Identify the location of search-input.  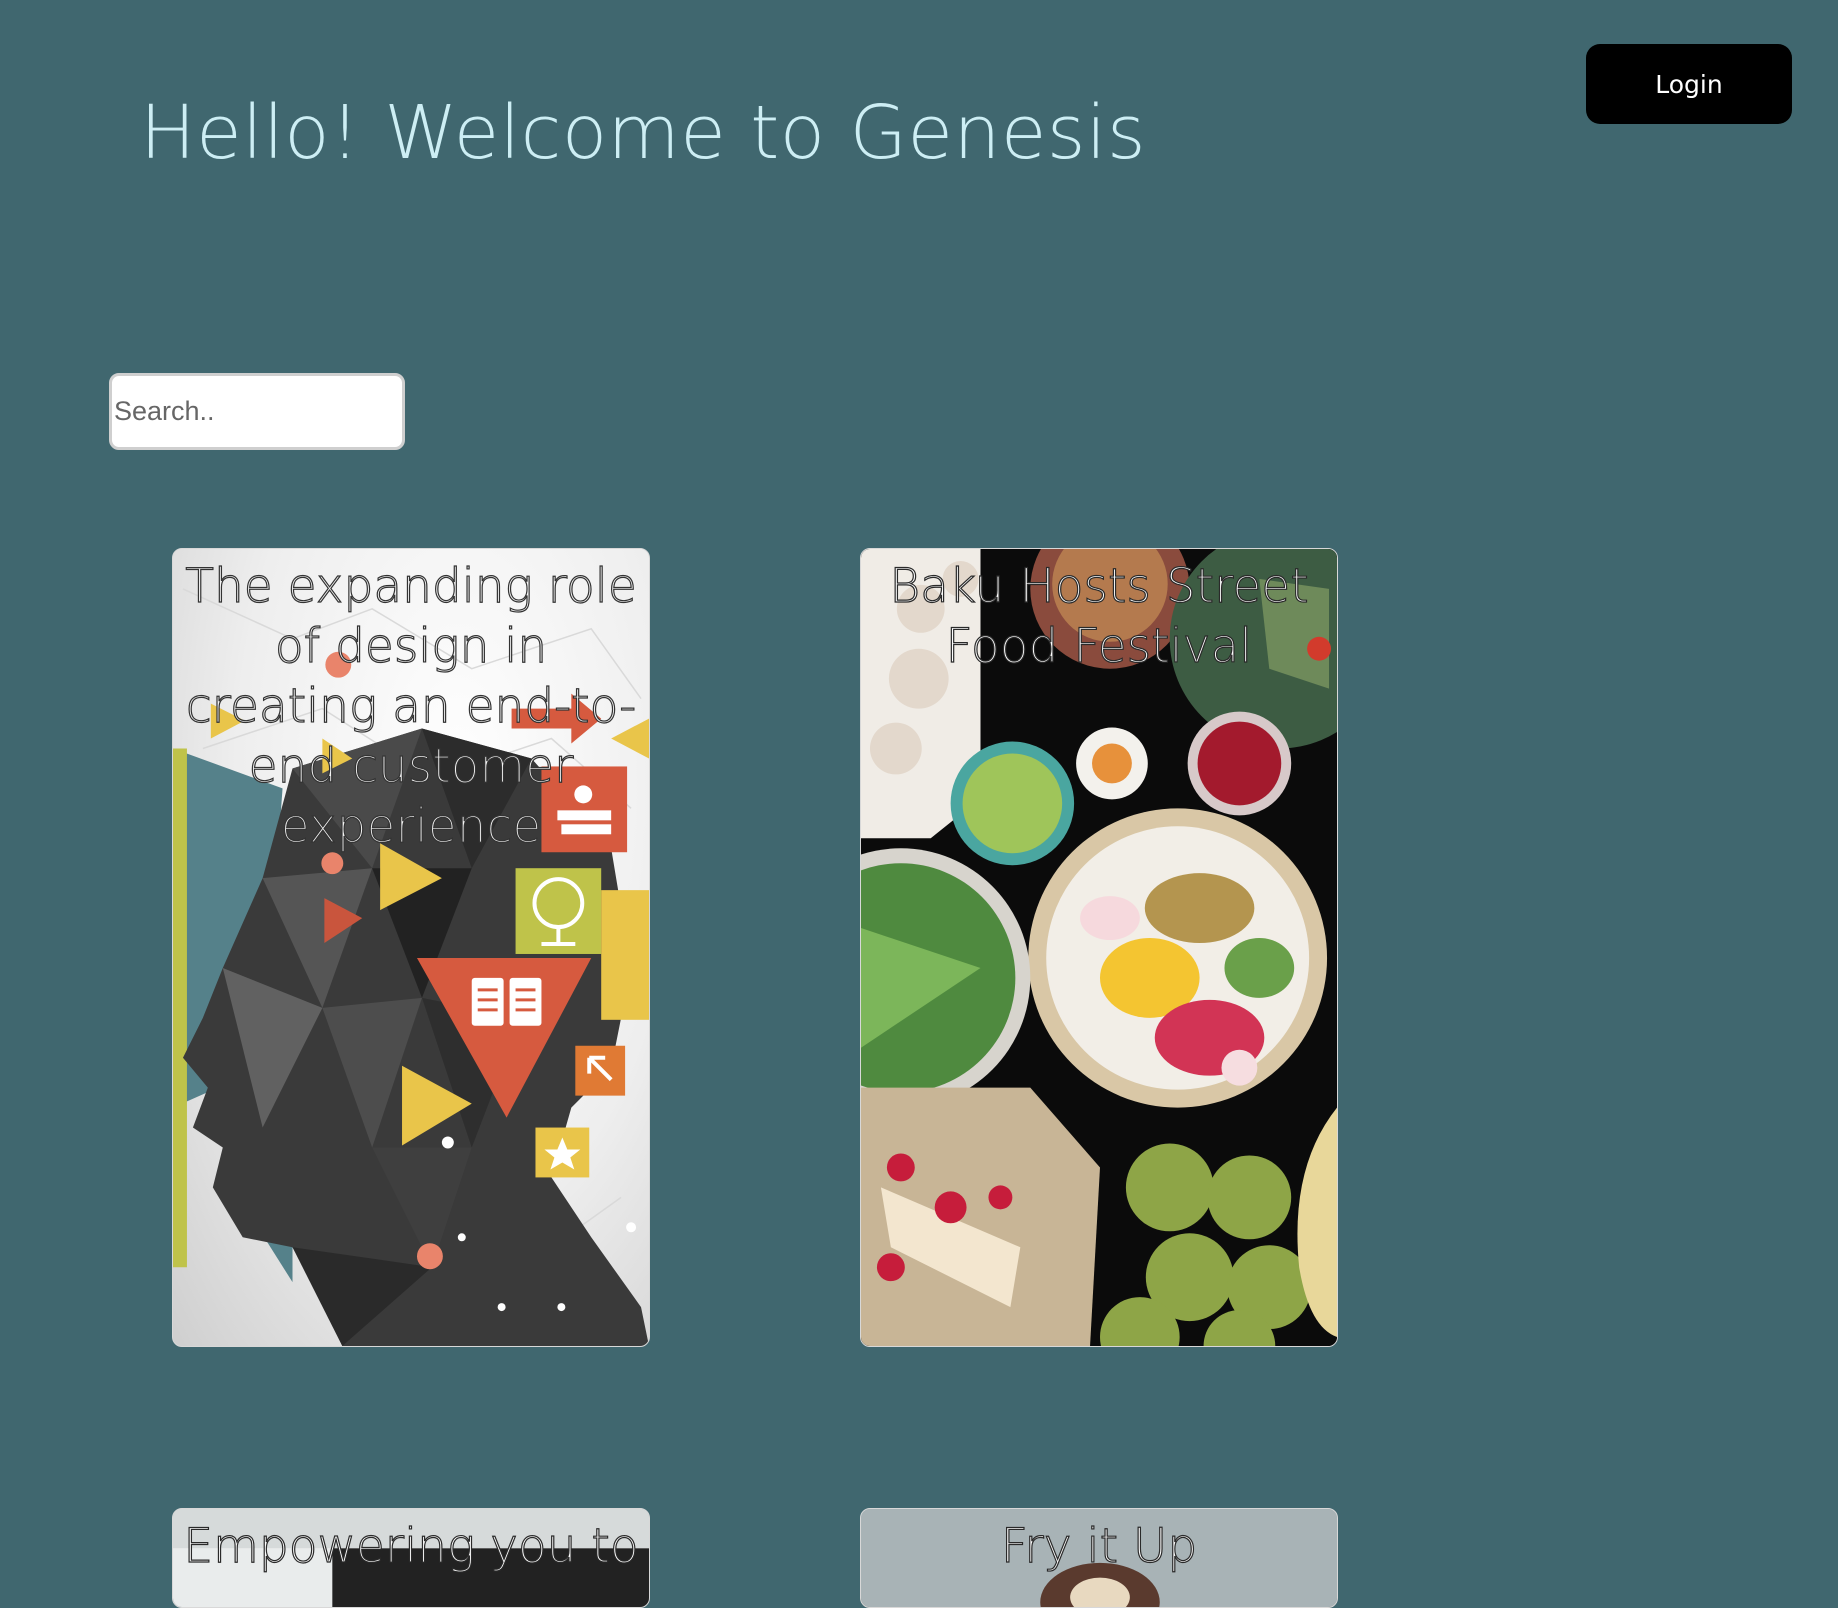
(257, 411).